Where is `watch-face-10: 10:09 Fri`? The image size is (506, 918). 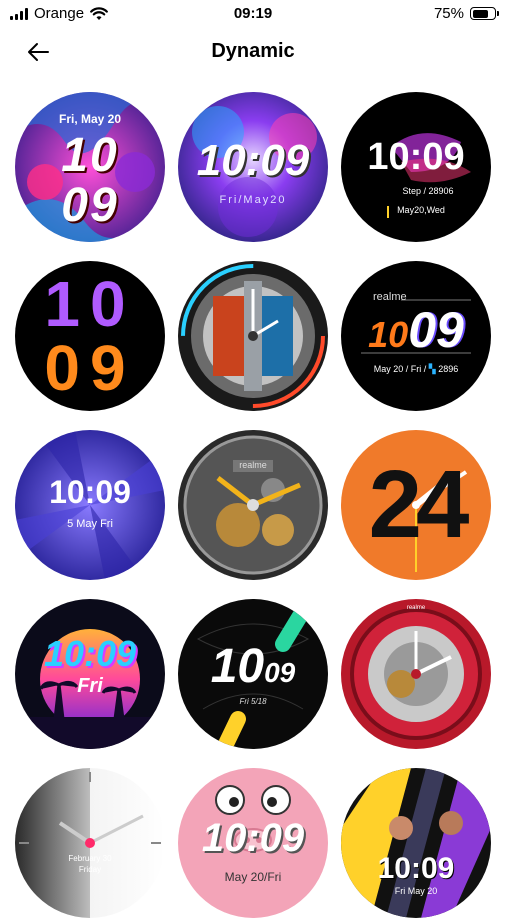
watch-face-10: 10:09 Fri is located at coordinates (90, 674).